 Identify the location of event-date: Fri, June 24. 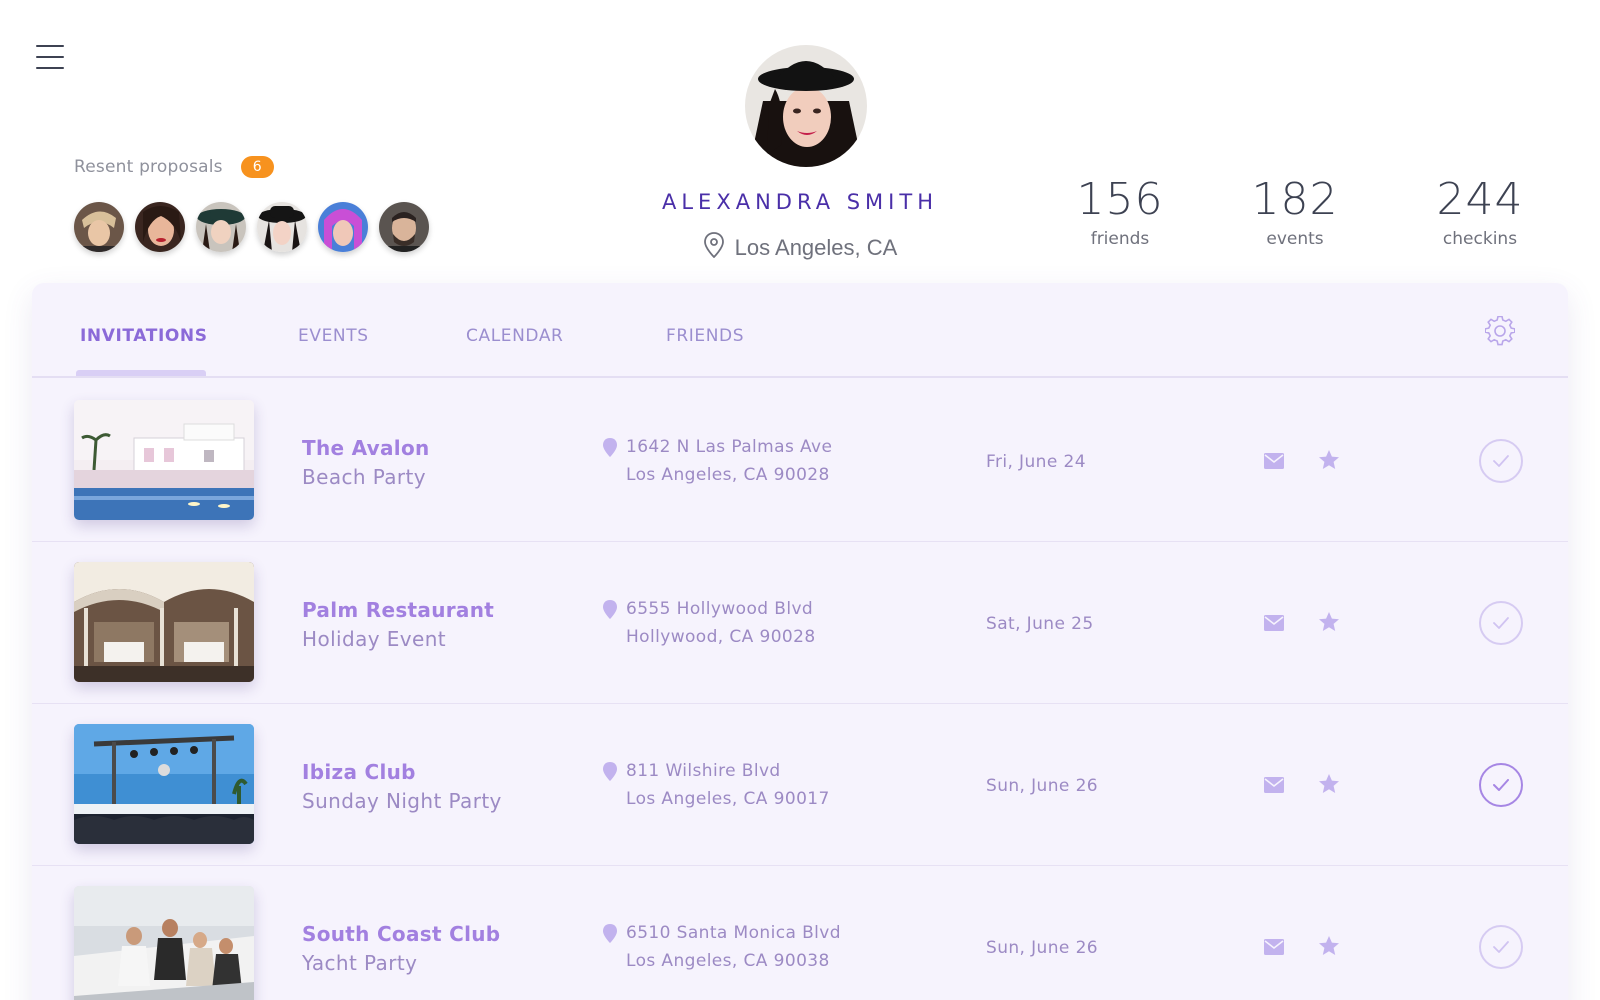
(1036, 462).